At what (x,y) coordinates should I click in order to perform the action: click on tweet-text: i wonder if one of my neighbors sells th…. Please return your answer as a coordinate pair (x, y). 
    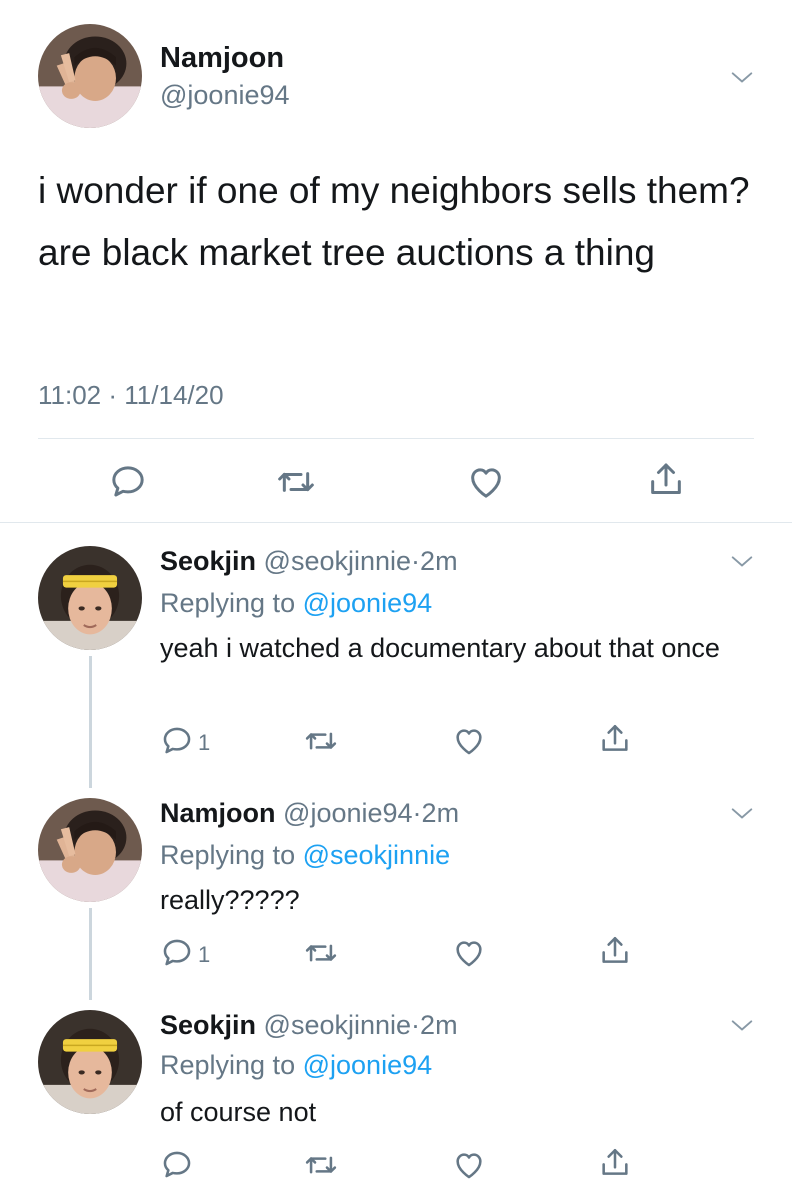
    Looking at the image, I should click on (394, 221).